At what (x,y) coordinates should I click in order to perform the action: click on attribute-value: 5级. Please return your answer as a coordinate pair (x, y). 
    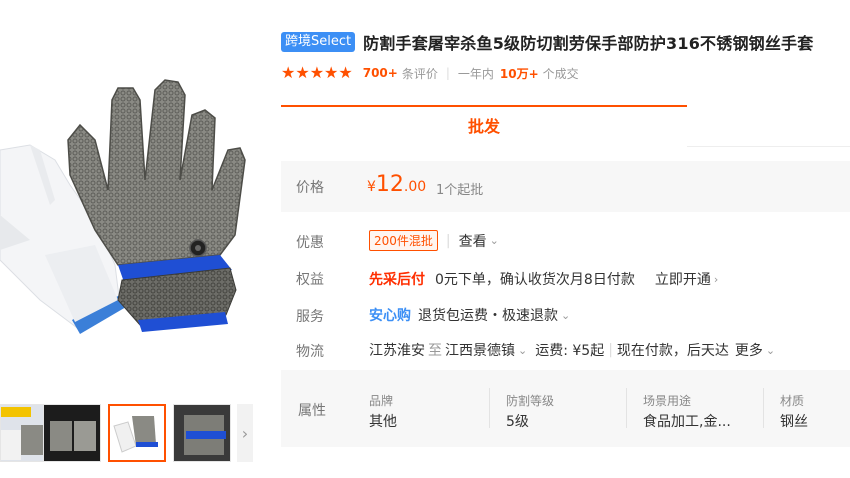
    Looking at the image, I should click on (517, 422).